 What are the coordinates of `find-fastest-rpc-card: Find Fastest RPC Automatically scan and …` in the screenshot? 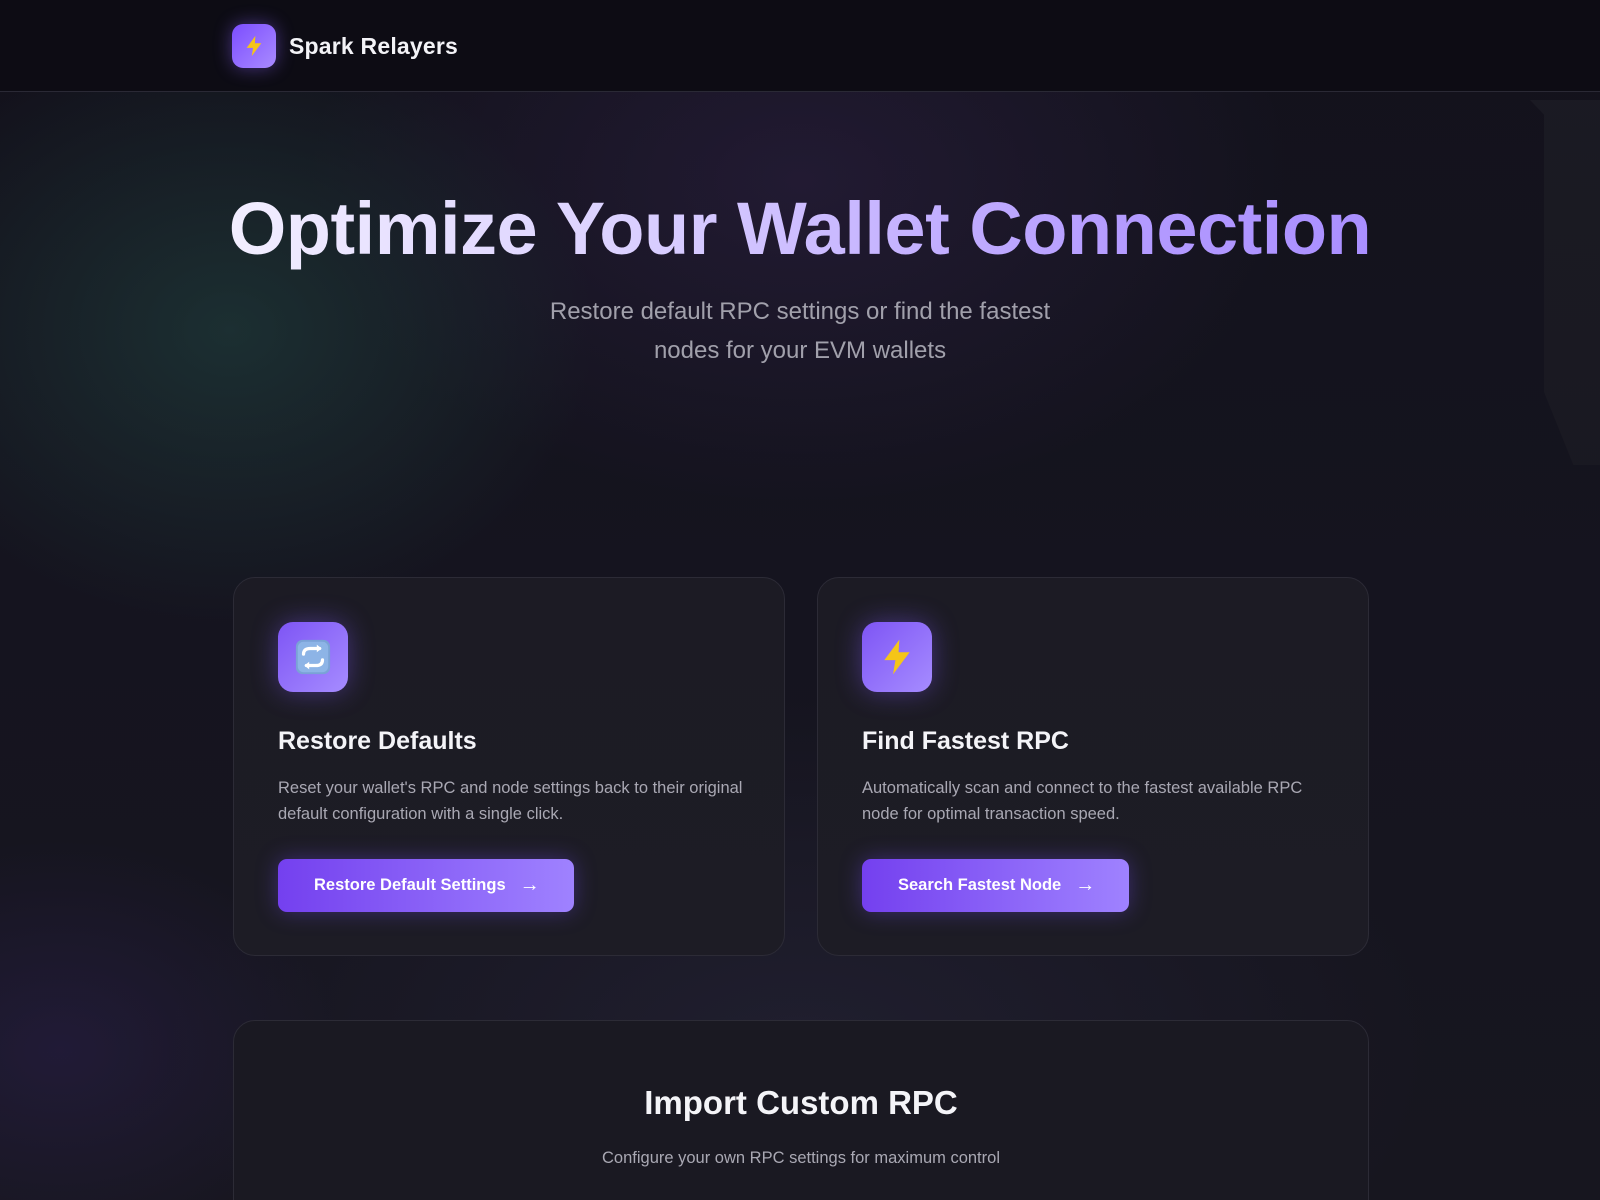 It's located at (1093, 766).